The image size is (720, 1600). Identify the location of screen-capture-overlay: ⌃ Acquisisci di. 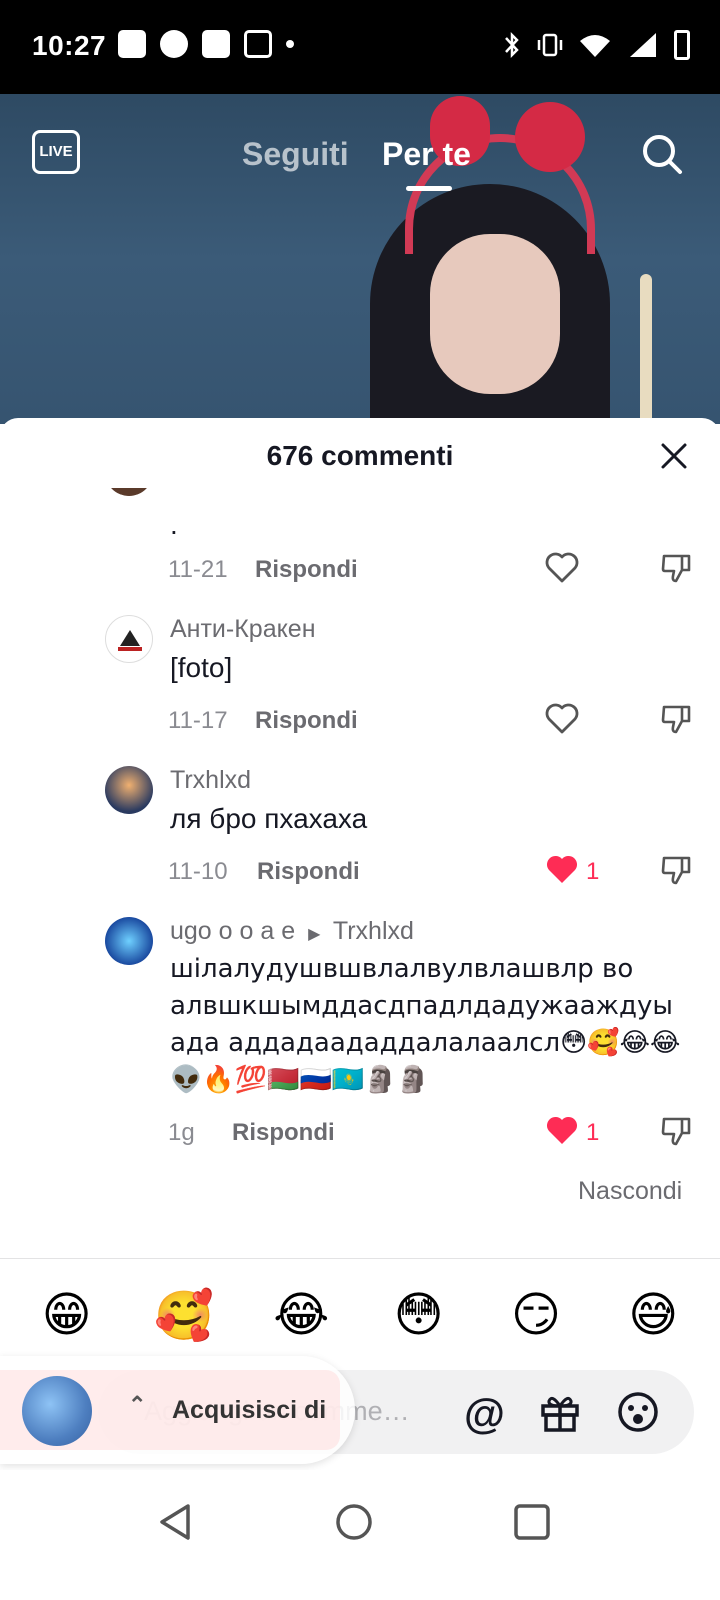
(177, 1410).